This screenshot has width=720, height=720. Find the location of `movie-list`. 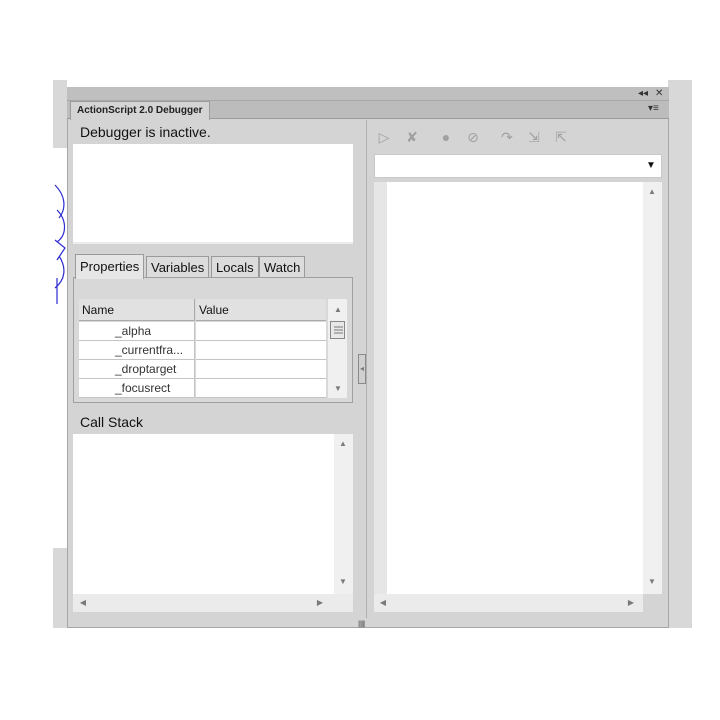

movie-list is located at coordinates (213, 194).